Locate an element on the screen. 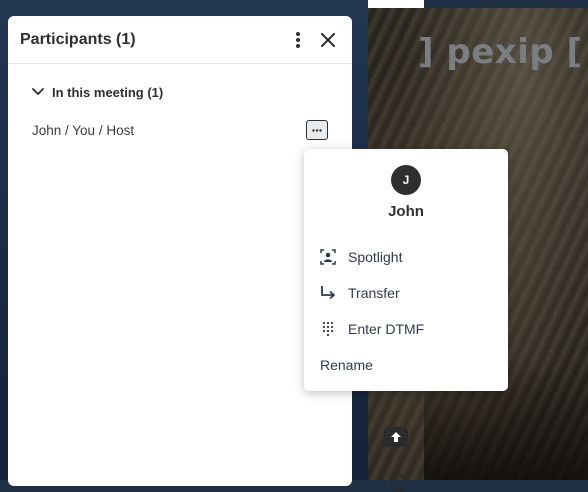 The width and height of the screenshot is (588, 492). kebab-menu-icon is located at coordinates (298, 39).